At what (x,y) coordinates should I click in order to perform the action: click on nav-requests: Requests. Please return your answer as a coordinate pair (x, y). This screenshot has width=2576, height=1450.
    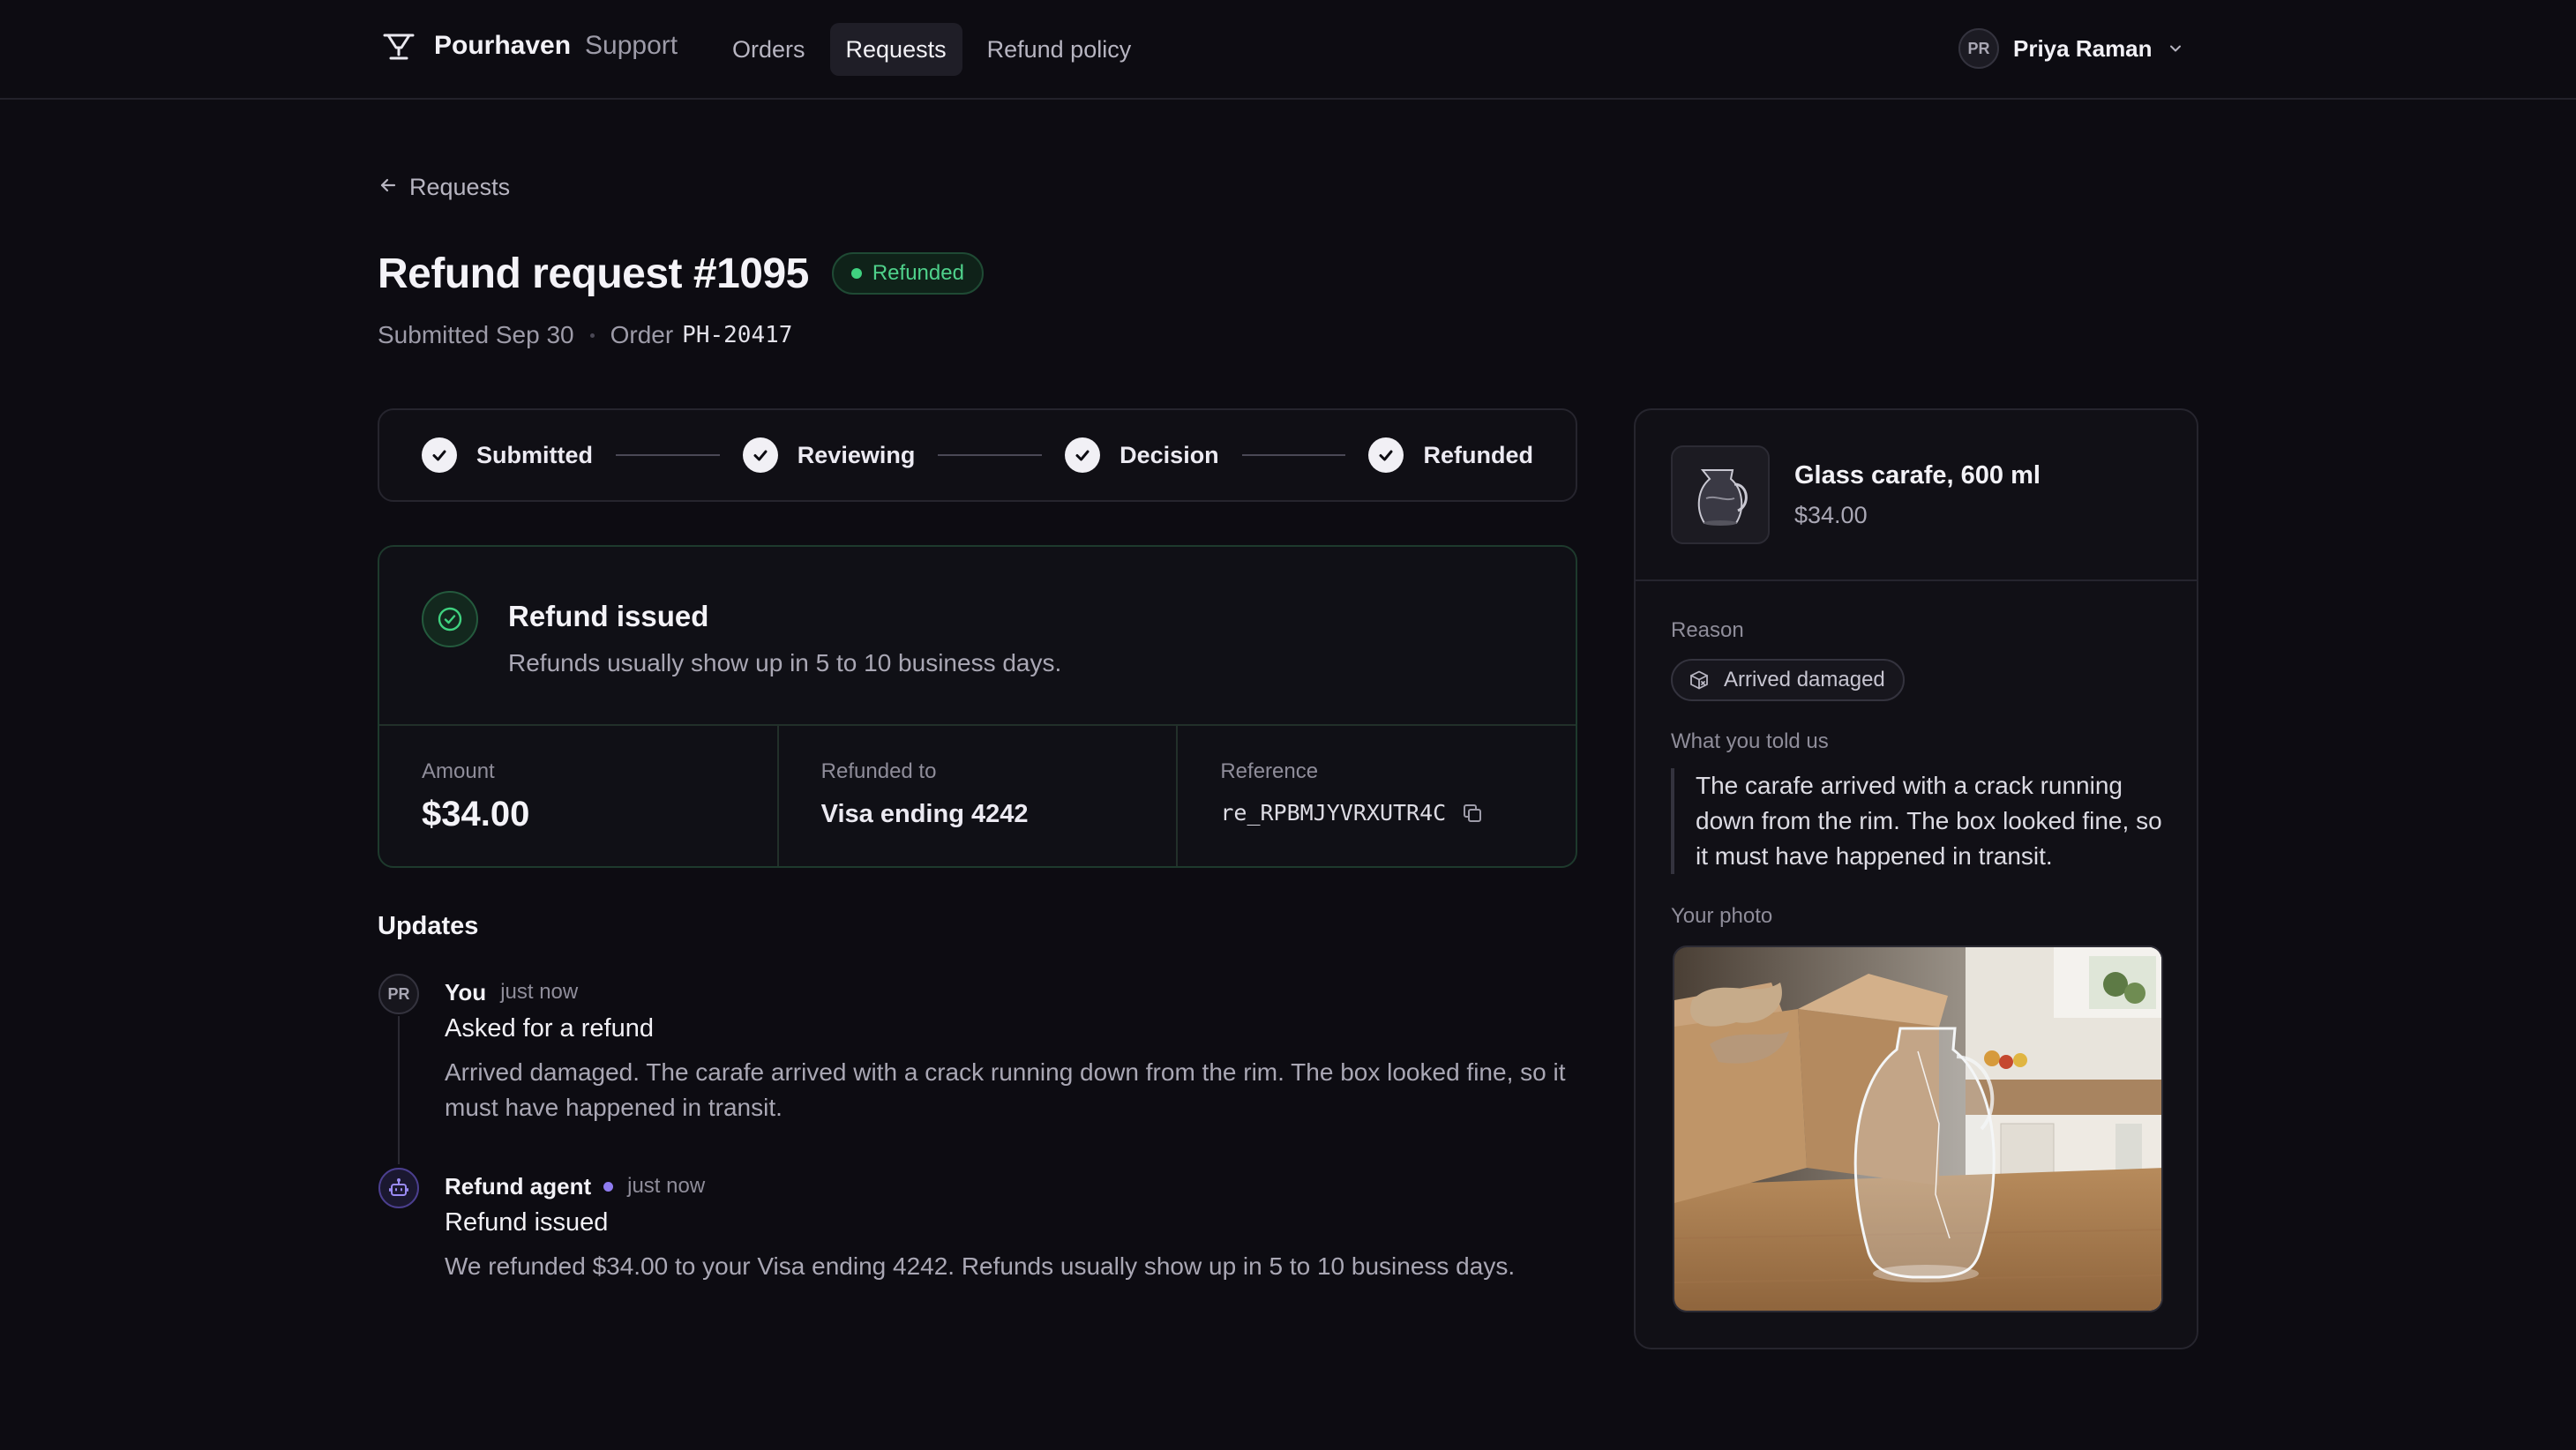
    Looking at the image, I should click on (896, 49).